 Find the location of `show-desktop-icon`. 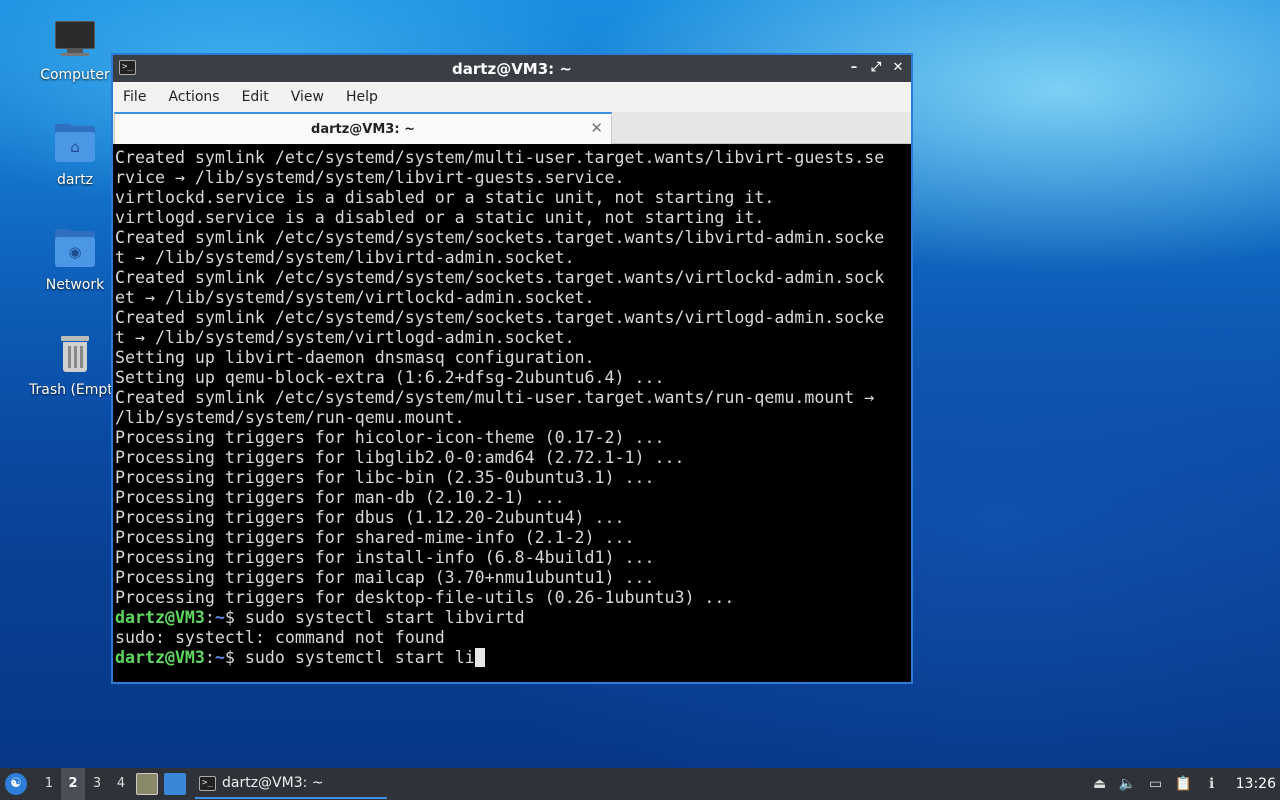

show-desktop-icon is located at coordinates (175, 784).